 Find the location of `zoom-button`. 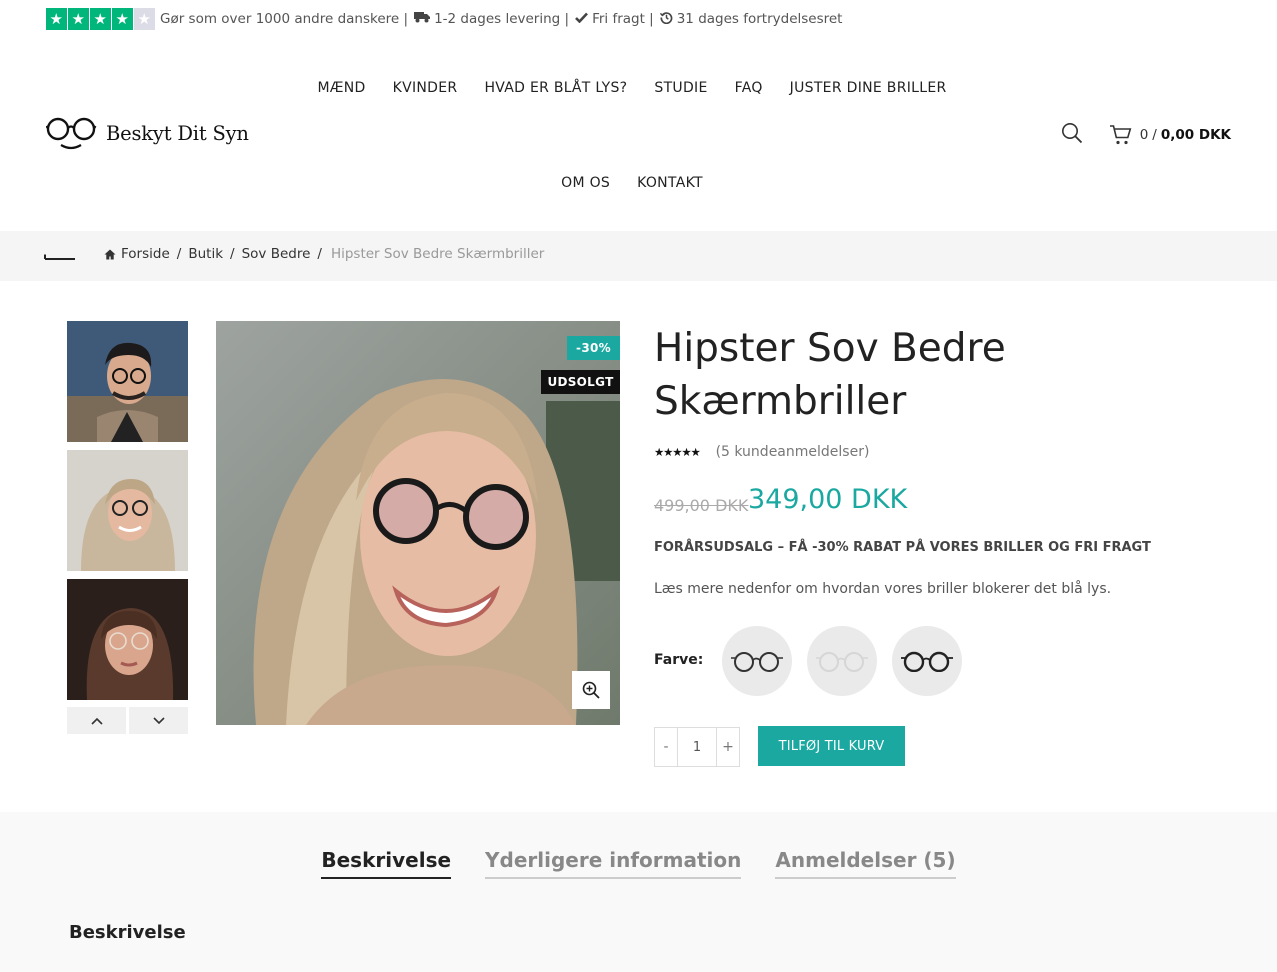

zoom-button is located at coordinates (591, 690).